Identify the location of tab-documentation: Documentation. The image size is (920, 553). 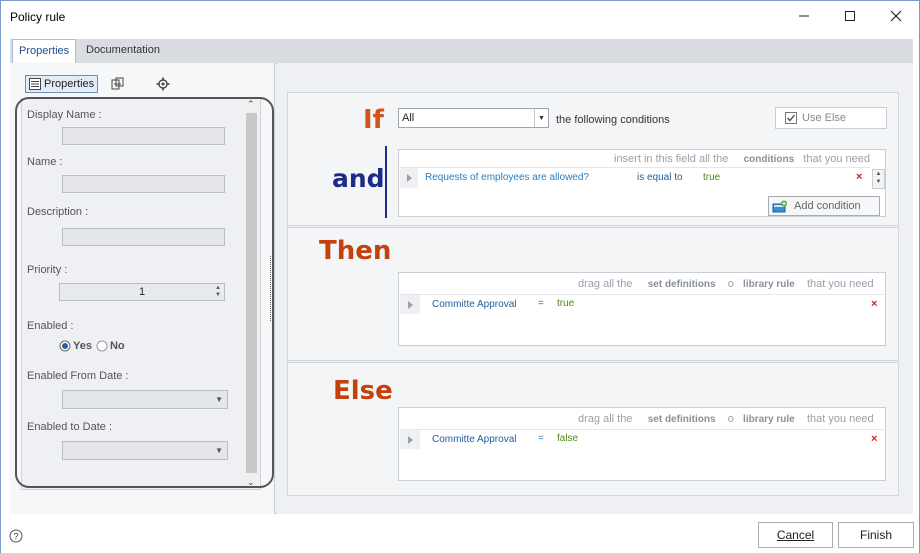
(123, 51).